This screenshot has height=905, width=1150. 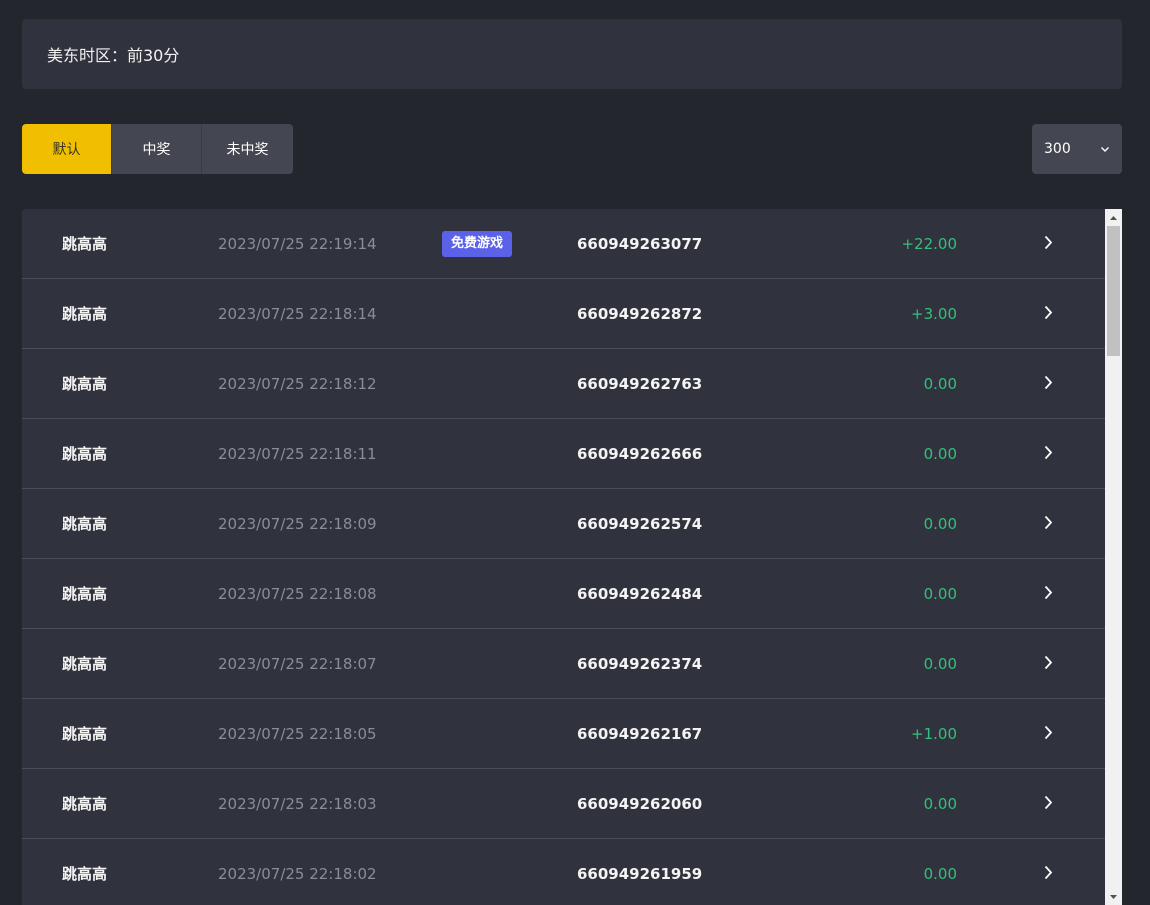 I want to click on scroll-up-arrow-icon, so click(x=1113, y=217).